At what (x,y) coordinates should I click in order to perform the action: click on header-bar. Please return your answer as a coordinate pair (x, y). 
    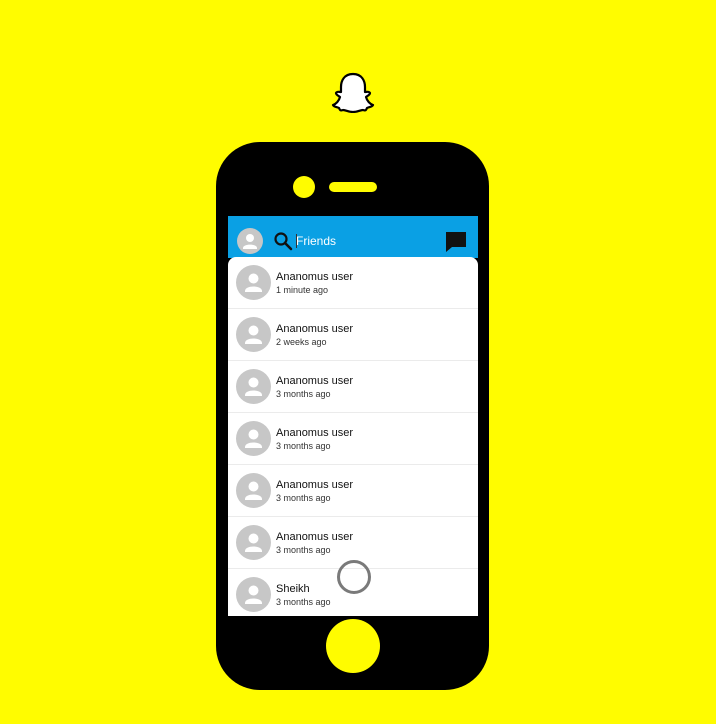
    Looking at the image, I should click on (353, 237).